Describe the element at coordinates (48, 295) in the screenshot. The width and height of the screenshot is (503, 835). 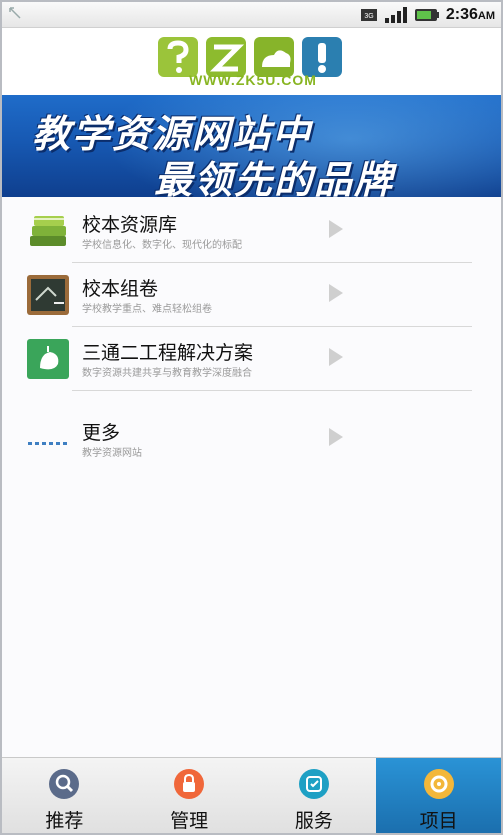
I see `blackboard-icon` at that location.